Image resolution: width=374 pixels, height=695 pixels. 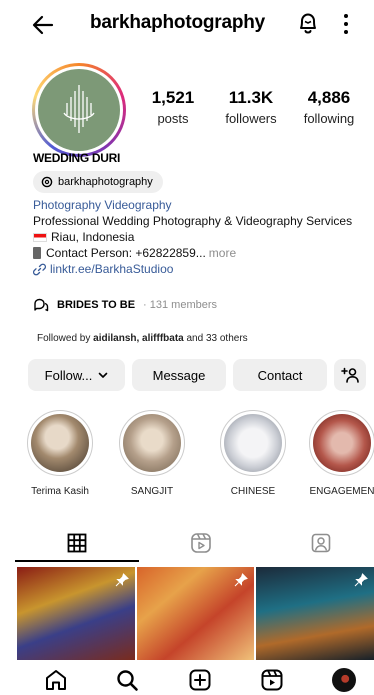 I want to click on create-icon, so click(x=200, y=680).